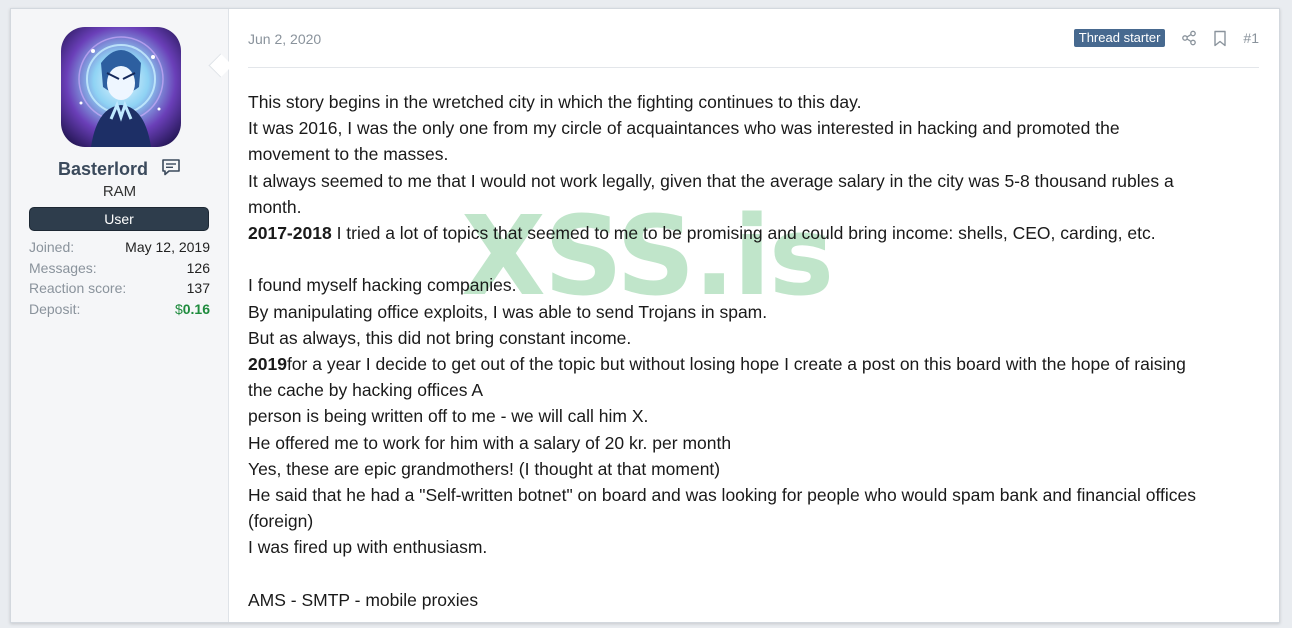 The width and height of the screenshot is (1292, 628). I want to click on stat-reaction-score: Reaction score: 137, so click(119, 288).